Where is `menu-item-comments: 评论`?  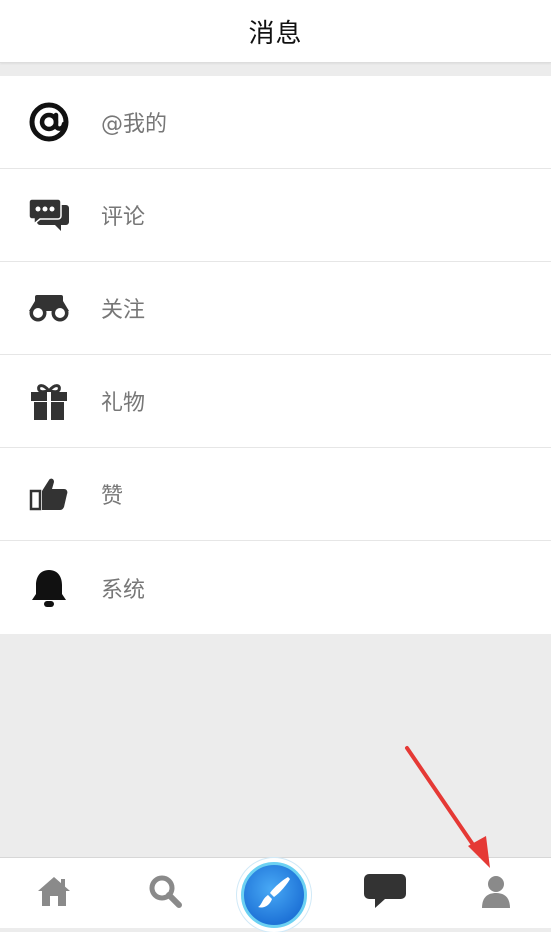
menu-item-comments: 评论 is located at coordinates (275, 215).